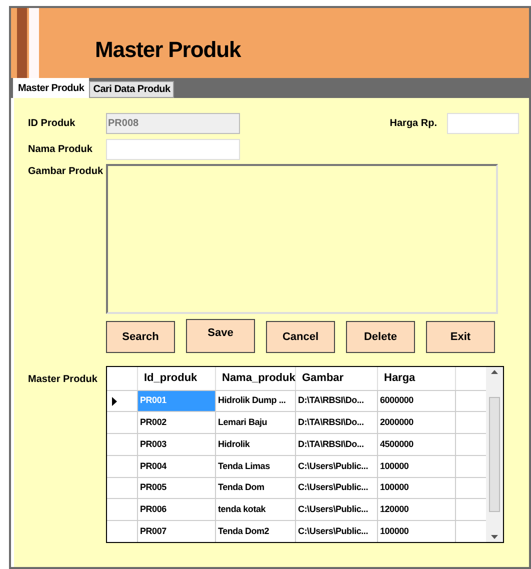  Describe the element at coordinates (131, 89) in the screenshot. I see `tab: Cari Data Produk` at that location.